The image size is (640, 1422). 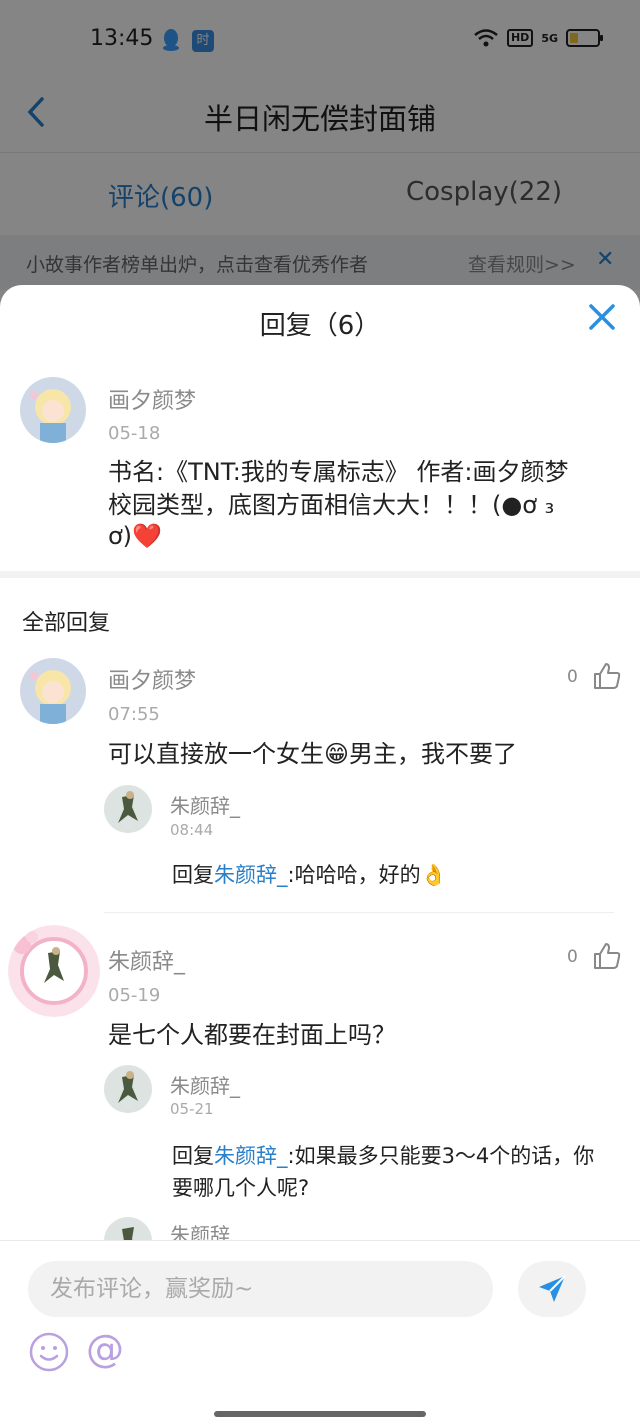 What do you see at coordinates (146, 960) in the screenshot?
I see `reply-username: 朱颜辞_` at bounding box center [146, 960].